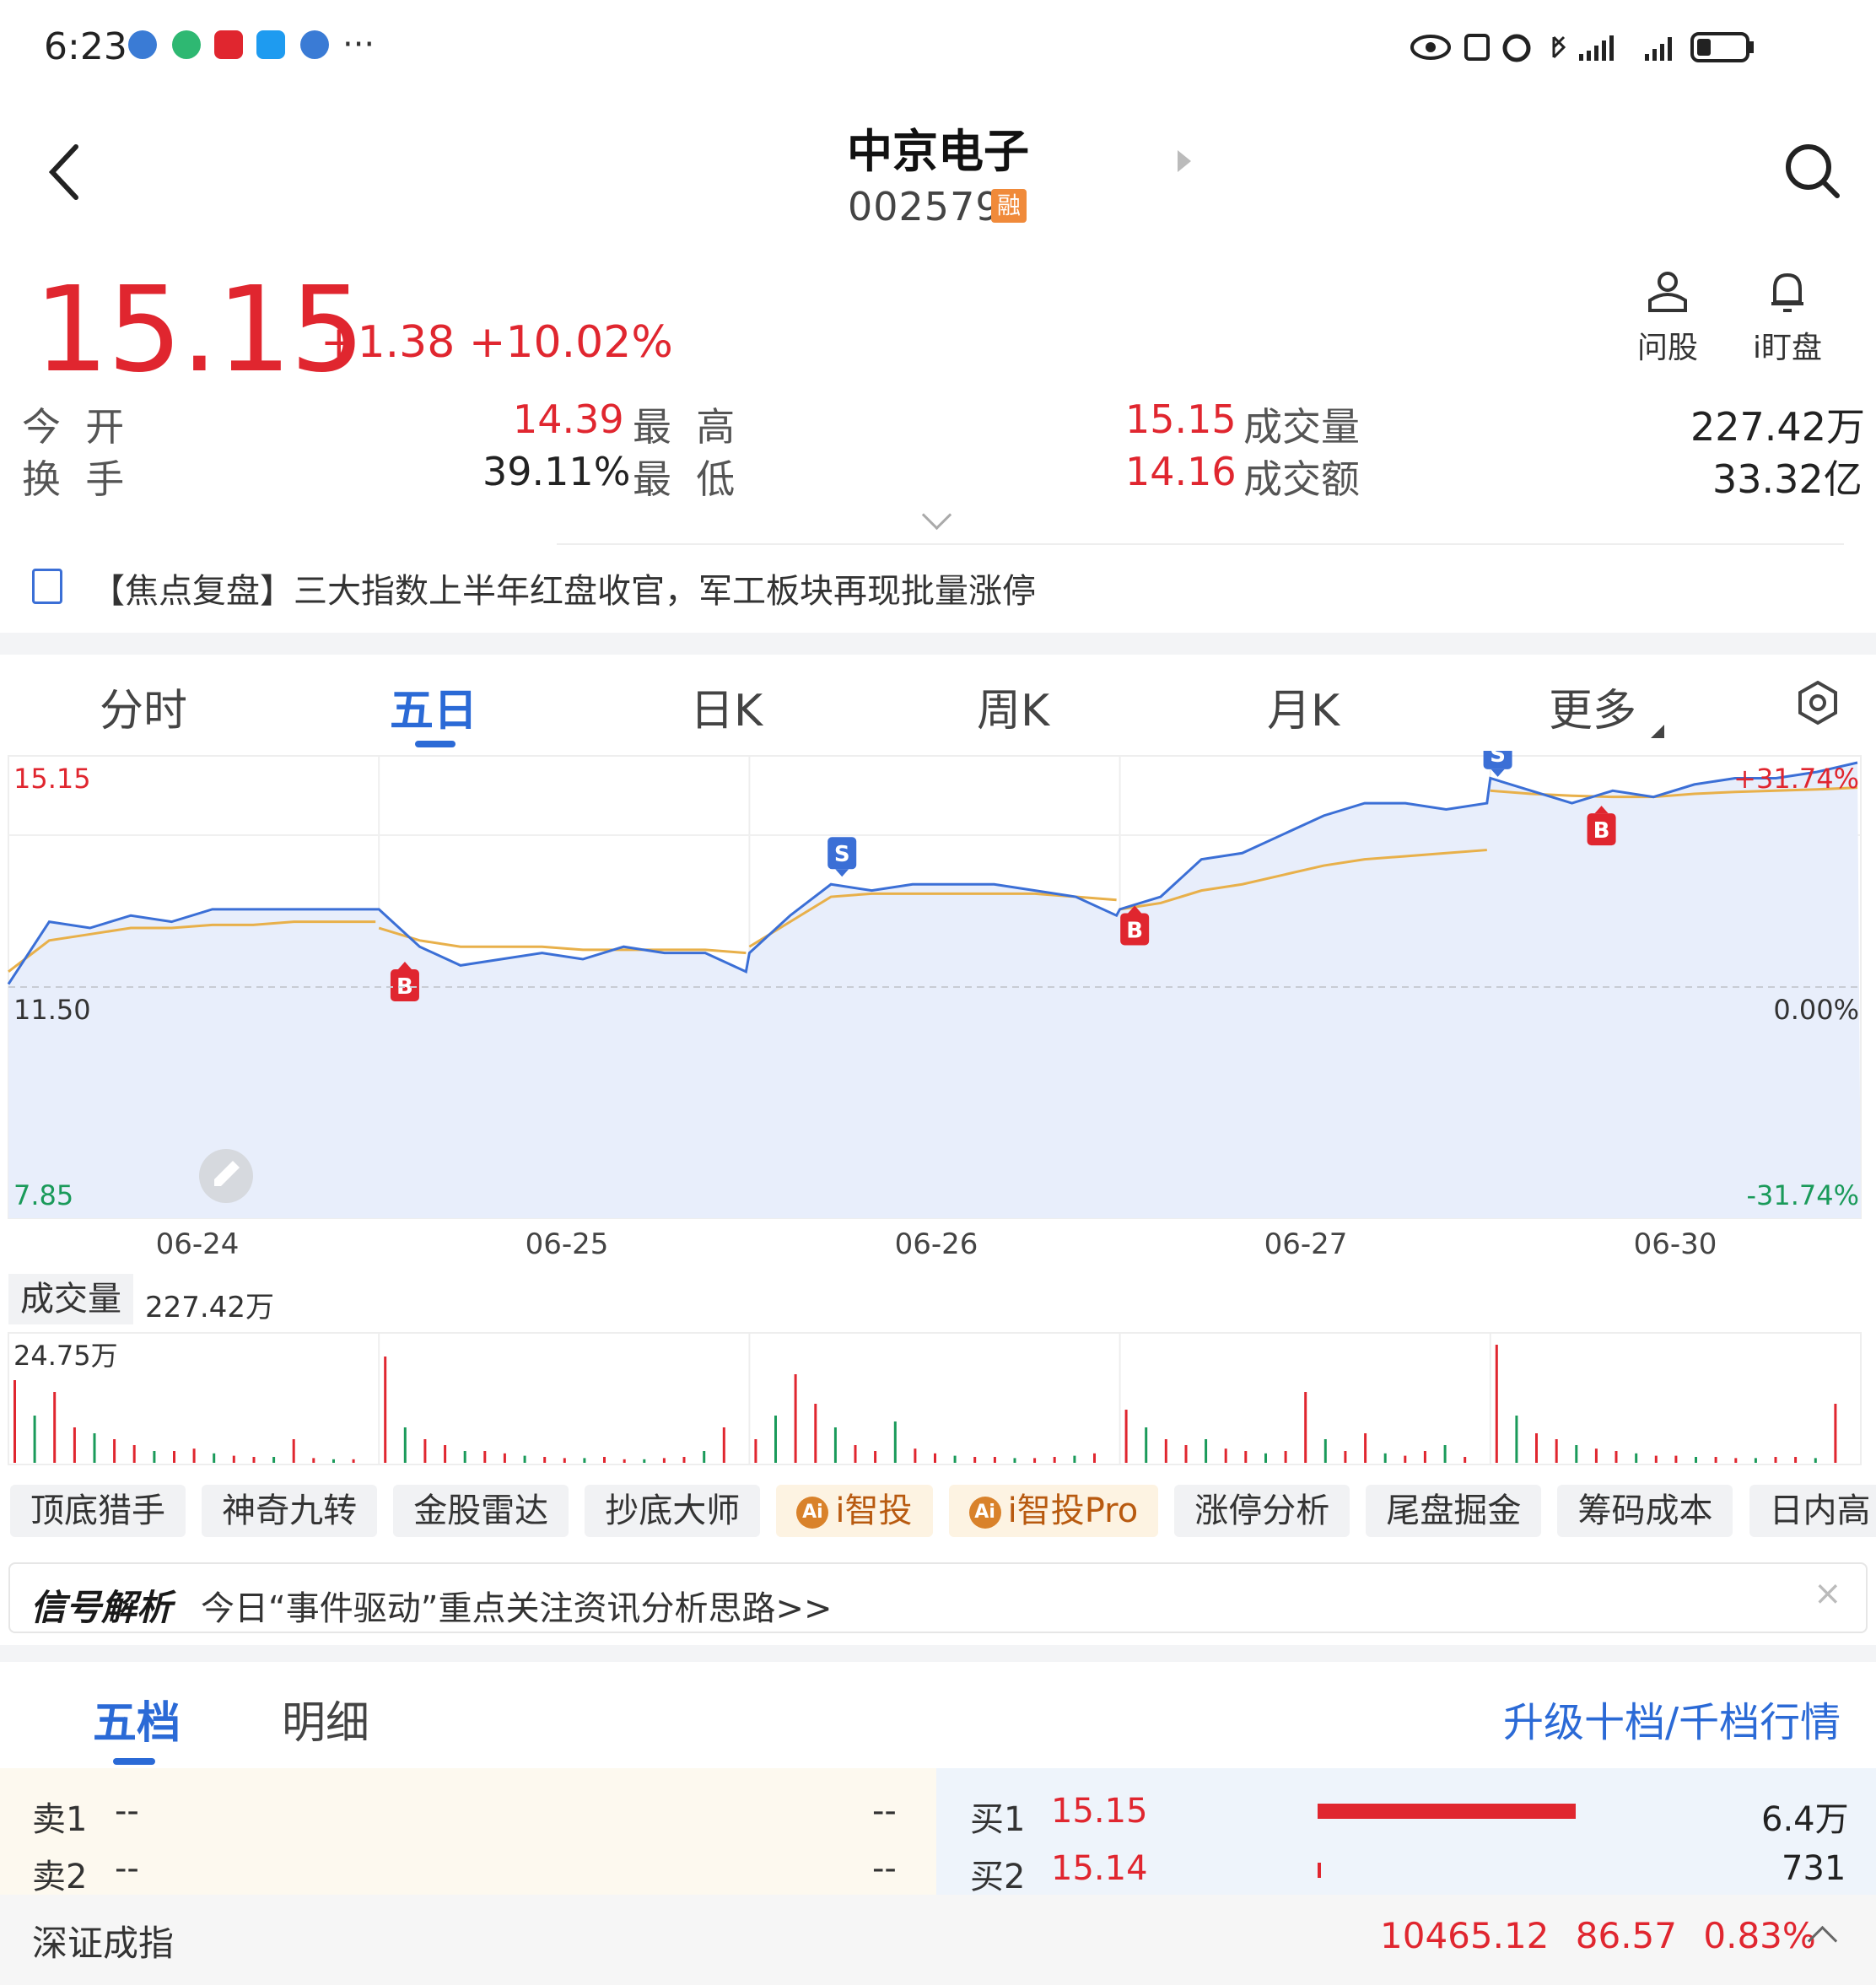  Describe the element at coordinates (936, 515) in the screenshot. I see `expand-stats-icon` at that location.